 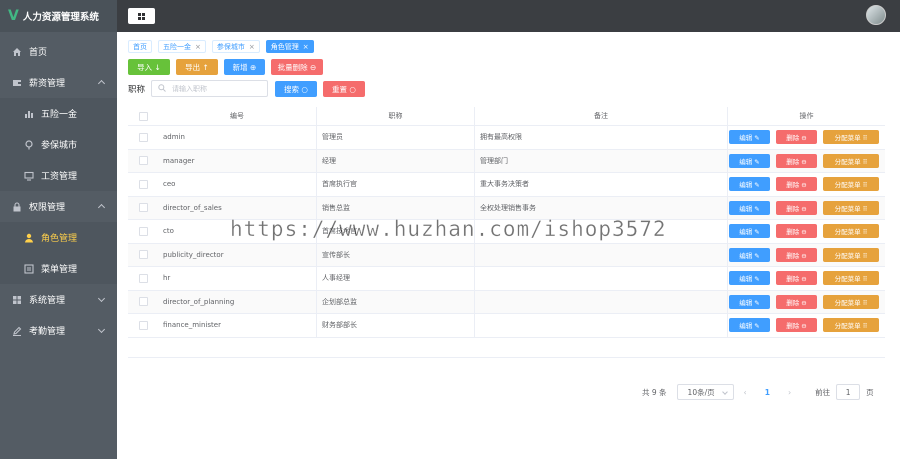 I want to click on sidebar-item-permission: 权限管理, so click(x=58, y=206).